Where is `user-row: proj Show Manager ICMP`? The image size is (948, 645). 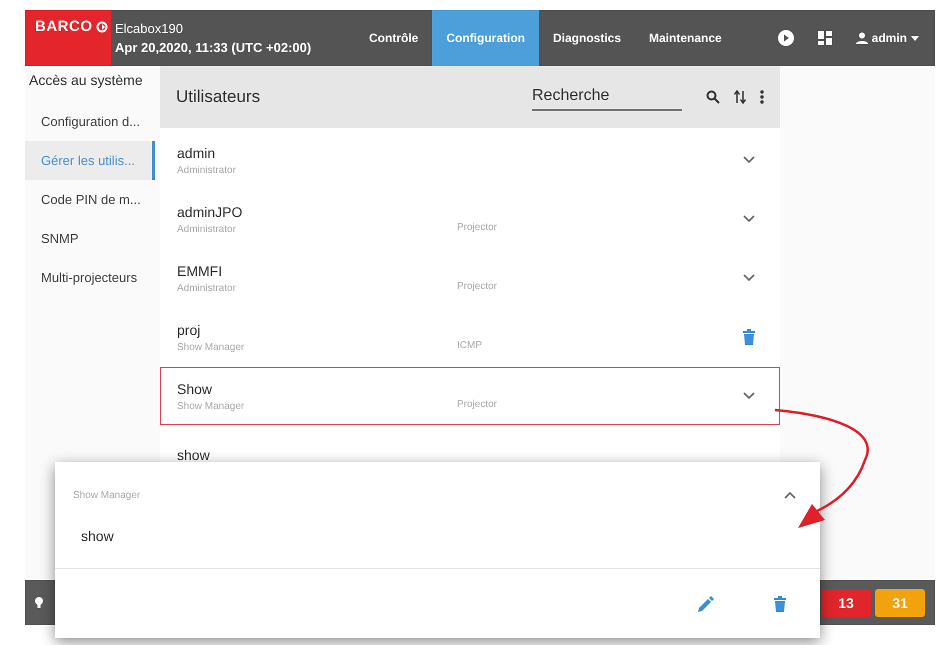
user-row: proj Show Manager ICMP is located at coordinates (470, 337).